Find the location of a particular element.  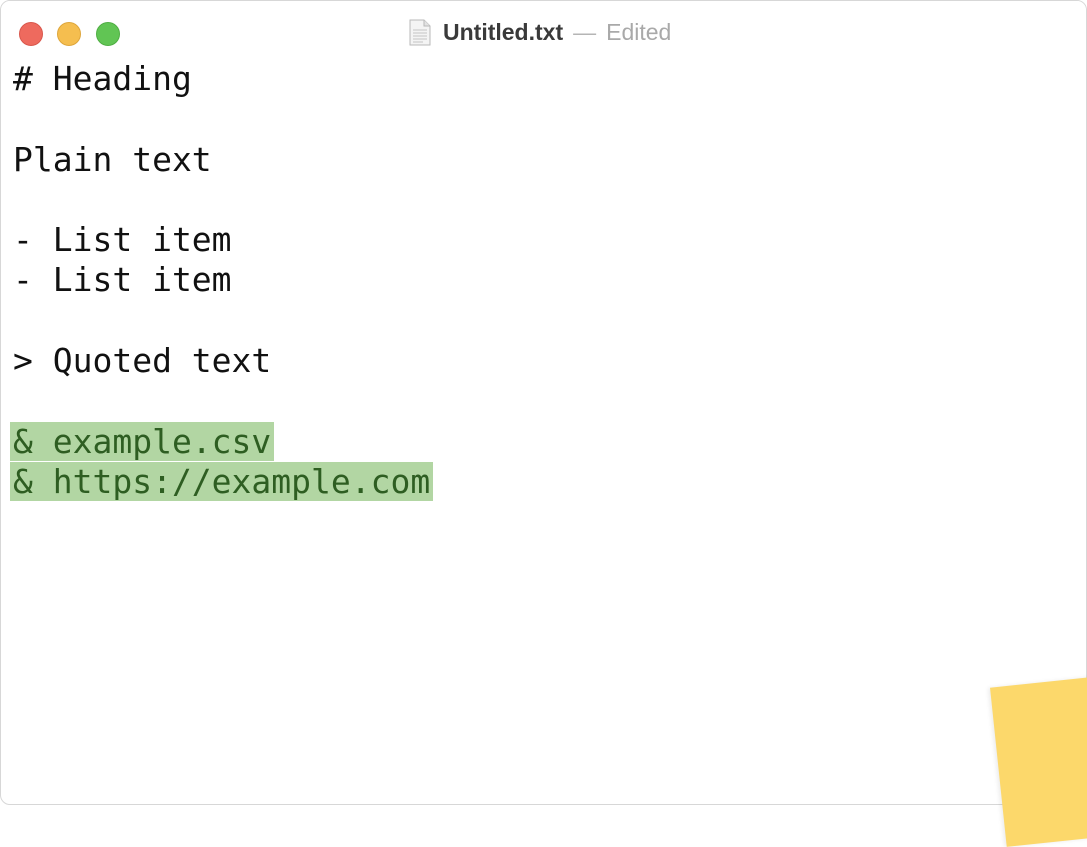

document-name: Untitled.txt is located at coordinates (503, 31).